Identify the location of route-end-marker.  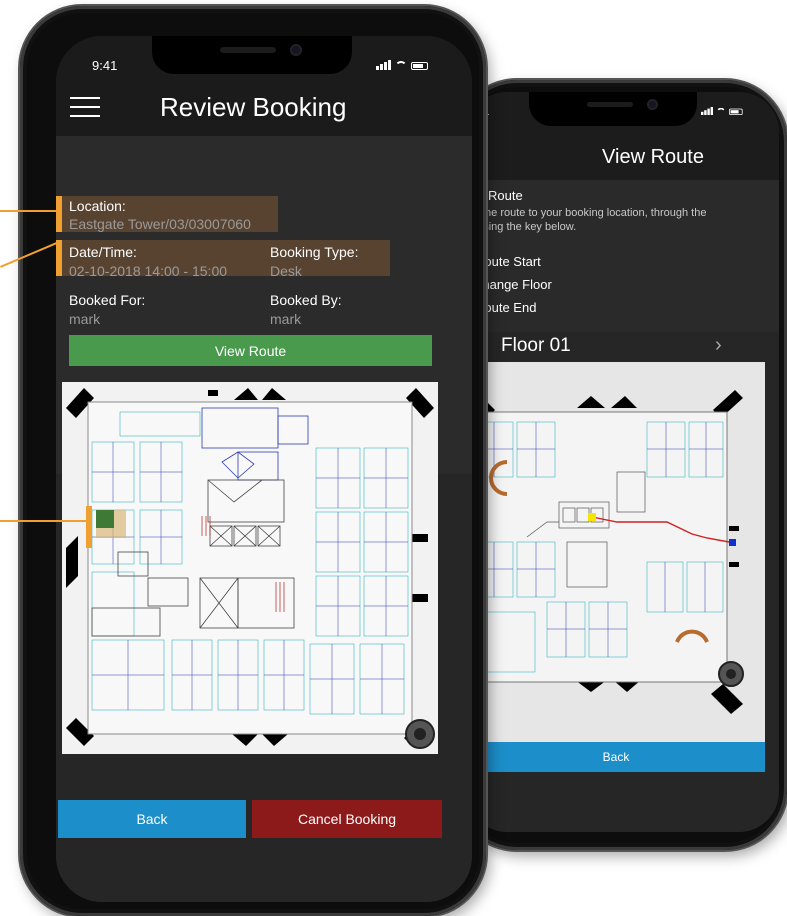
(732, 542).